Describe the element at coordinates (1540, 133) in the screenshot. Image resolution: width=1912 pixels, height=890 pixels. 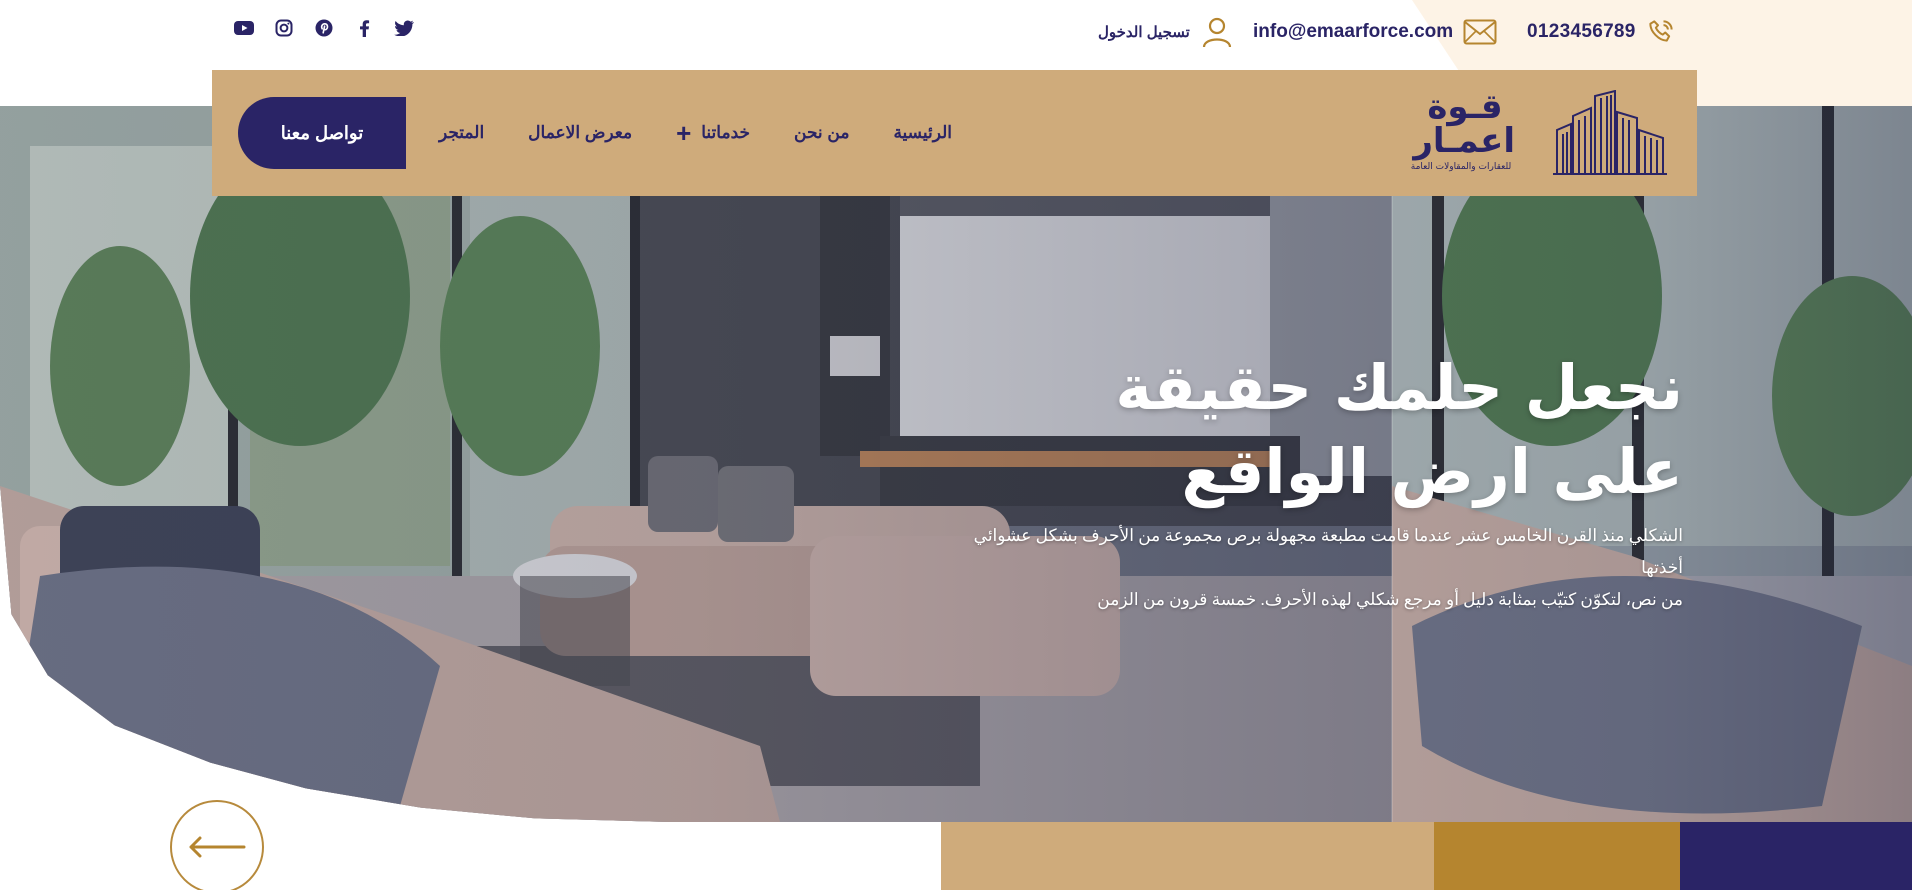
I see `brand-logo: قـوة اعمـار للعقارات والمقاولات العامة` at that location.